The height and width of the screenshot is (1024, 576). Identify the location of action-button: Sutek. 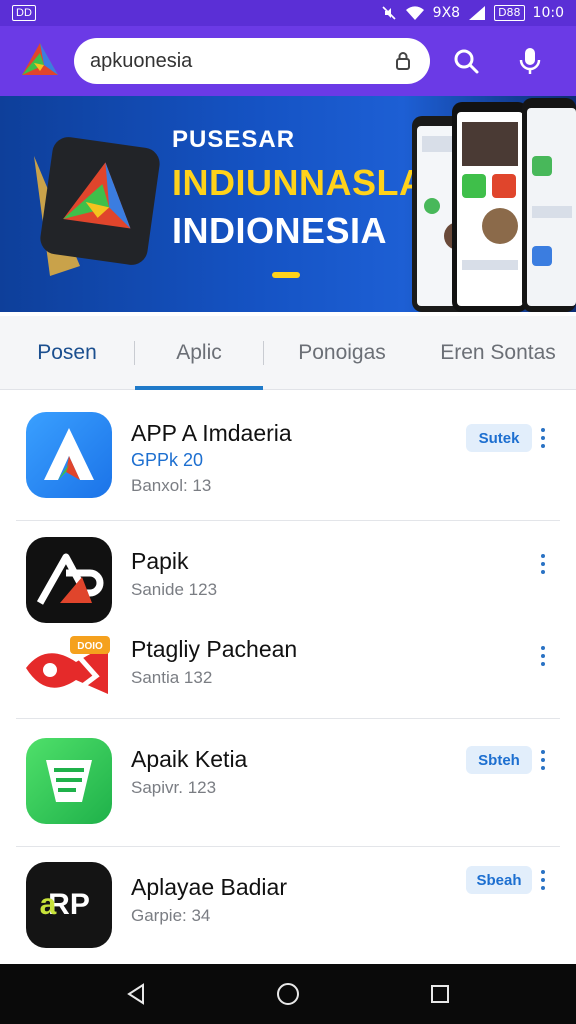
(499, 438).